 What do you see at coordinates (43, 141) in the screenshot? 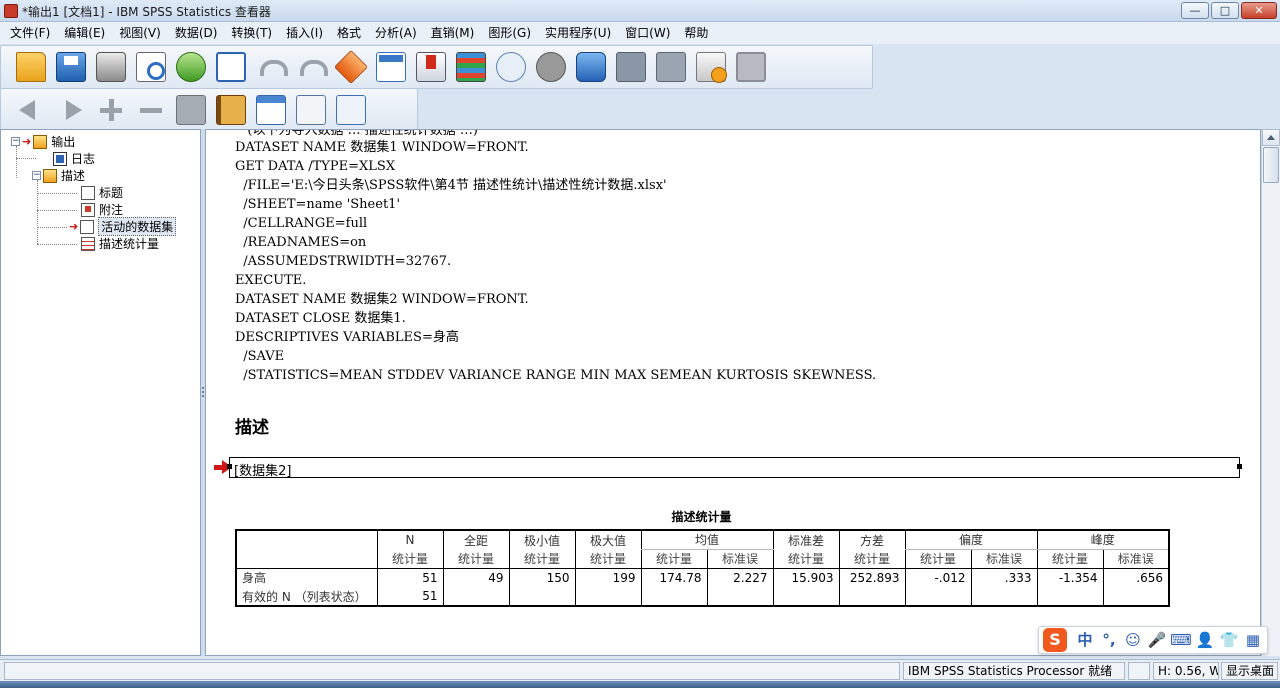
I see `tree-node-output: − ➜ 输出` at bounding box center [43, 141].